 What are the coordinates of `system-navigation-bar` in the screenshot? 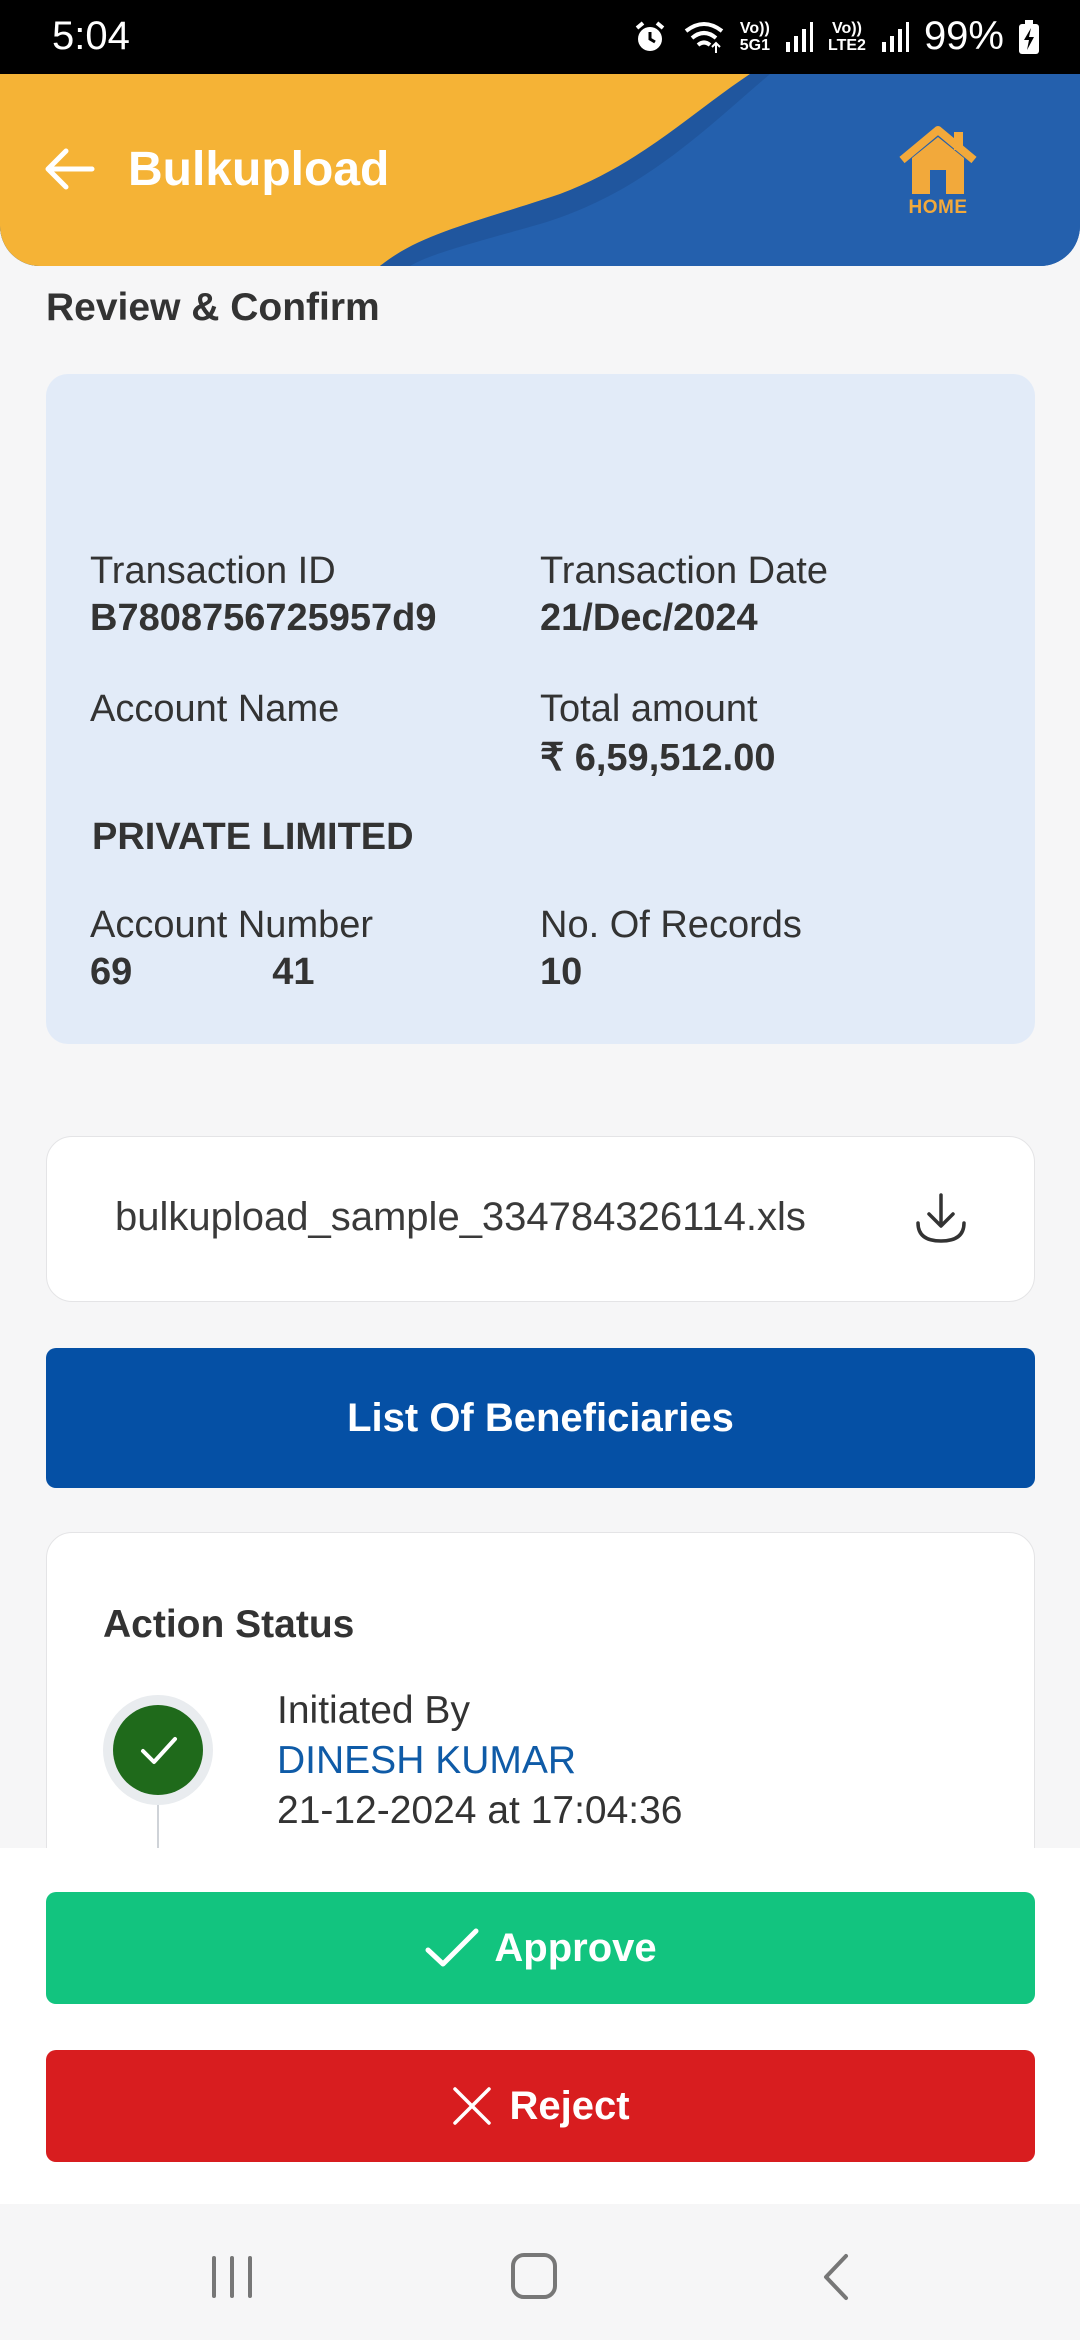 It's located at (540, 2272).